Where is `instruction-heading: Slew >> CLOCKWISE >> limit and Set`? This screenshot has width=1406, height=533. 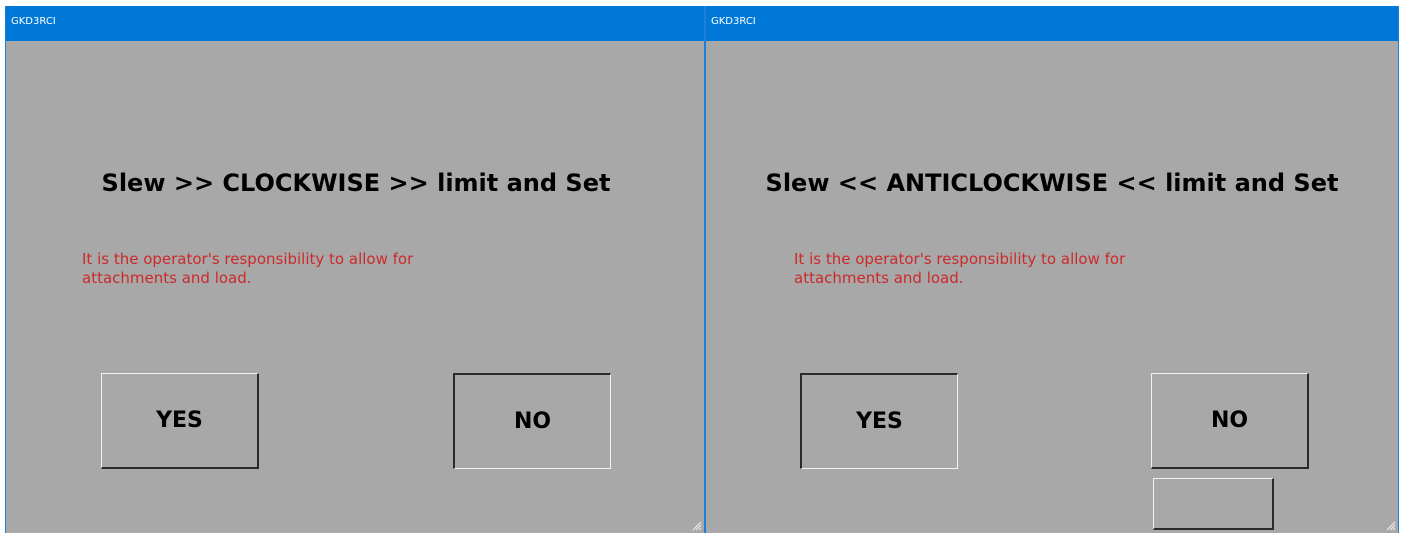 instruction-heading: Slew >> CLOCKWISE >> limit and Set is located at coordinates (356, 183).